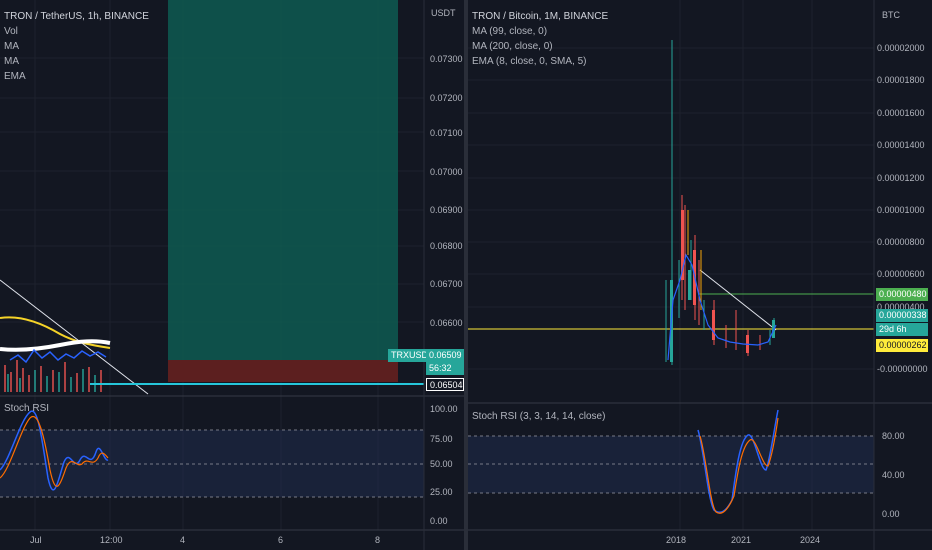 The height and width of the screenshot is (550, 932). Describe the element at coordinates (901, 210) in the screenshot. I see `price-tick: 0.00001000` at that location.